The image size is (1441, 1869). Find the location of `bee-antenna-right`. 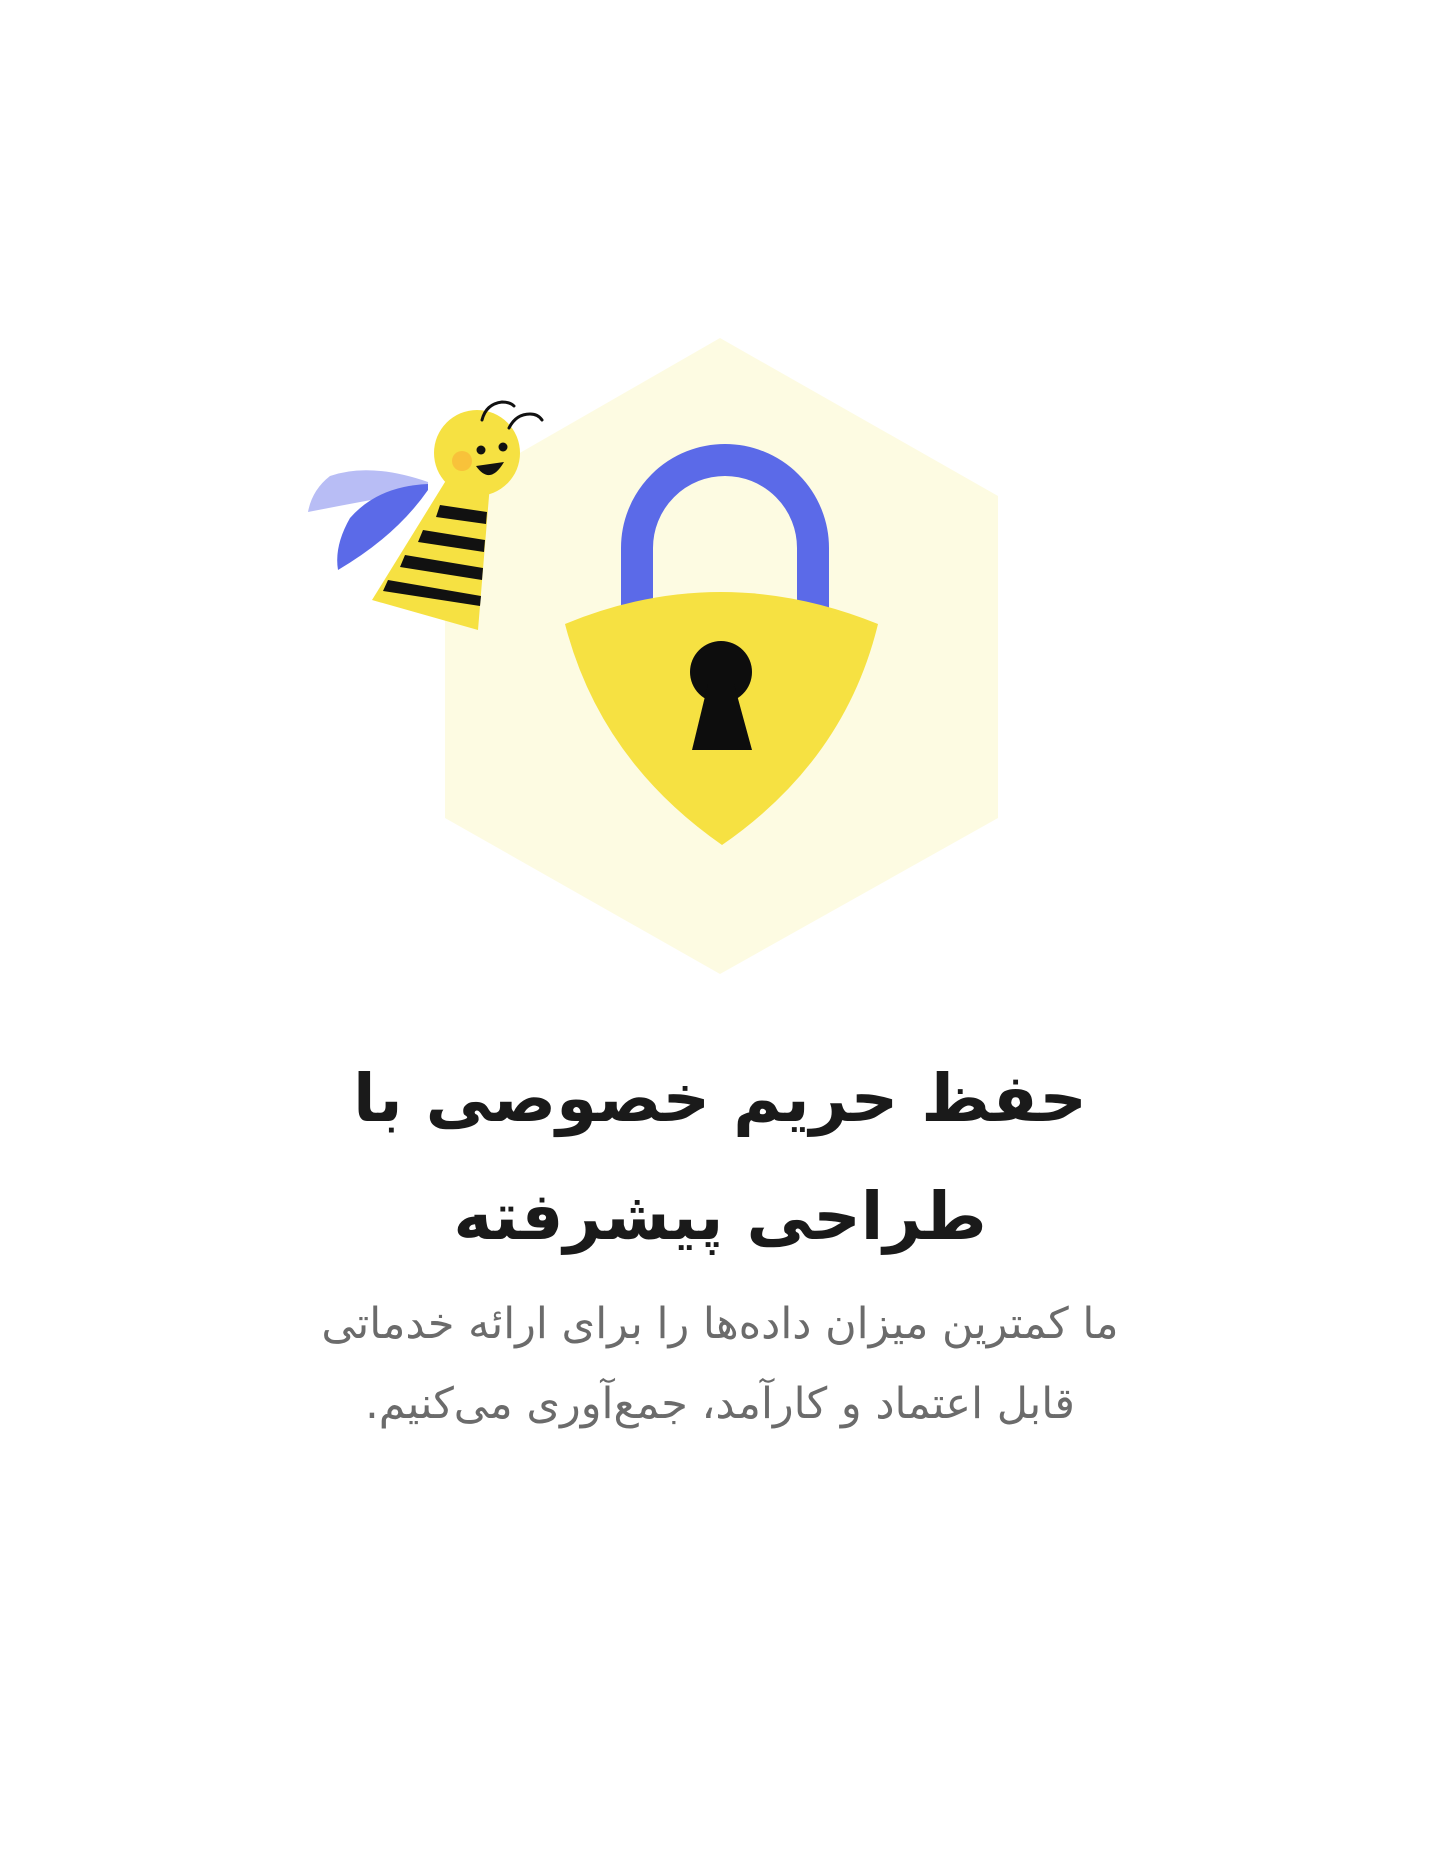

bee-antenna-right is located at coordinates (525, 421).